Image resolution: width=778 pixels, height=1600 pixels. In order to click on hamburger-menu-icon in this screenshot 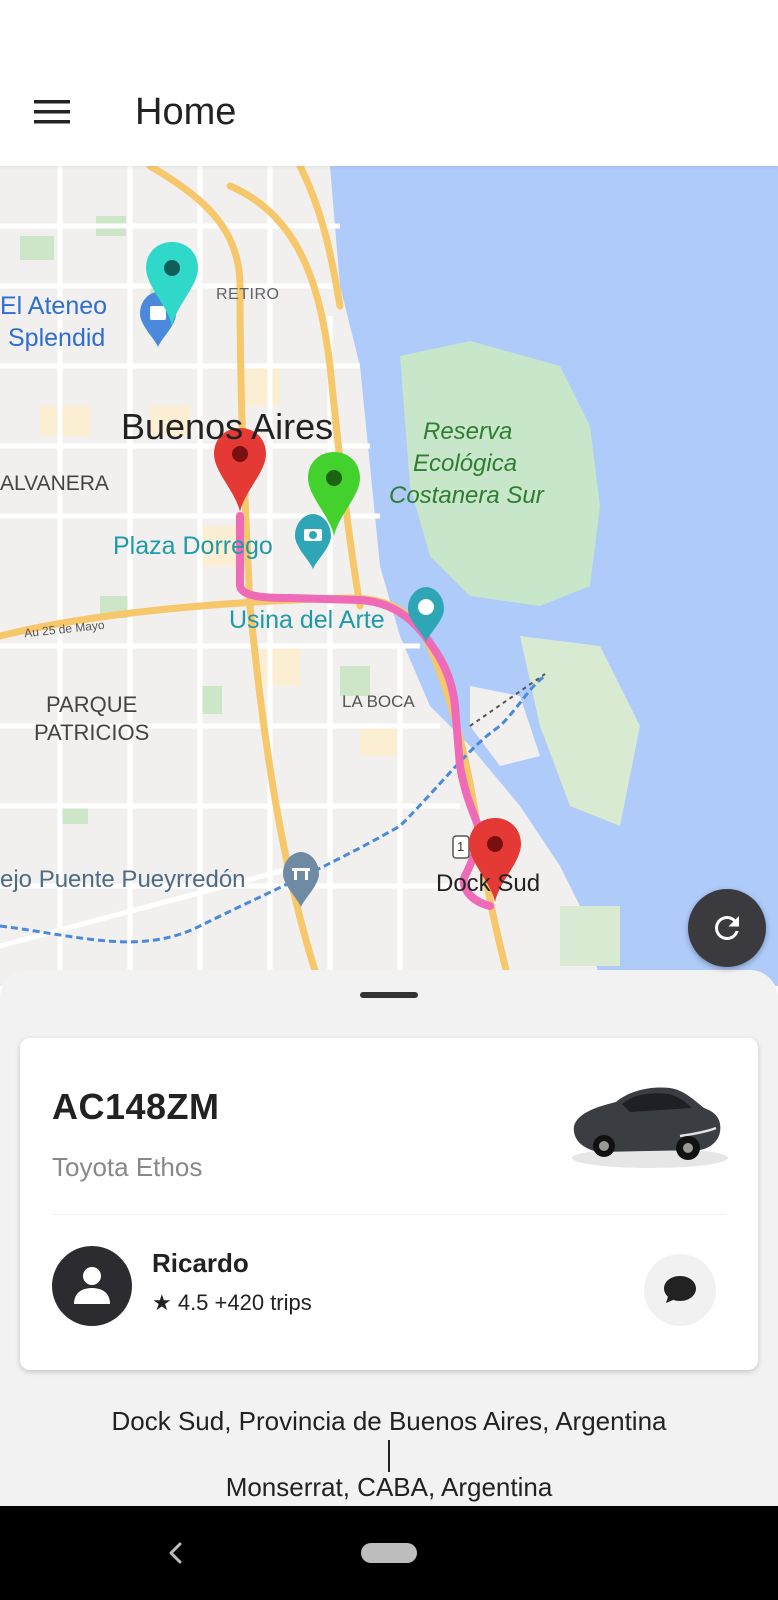, I will do `click(52, 112)`.